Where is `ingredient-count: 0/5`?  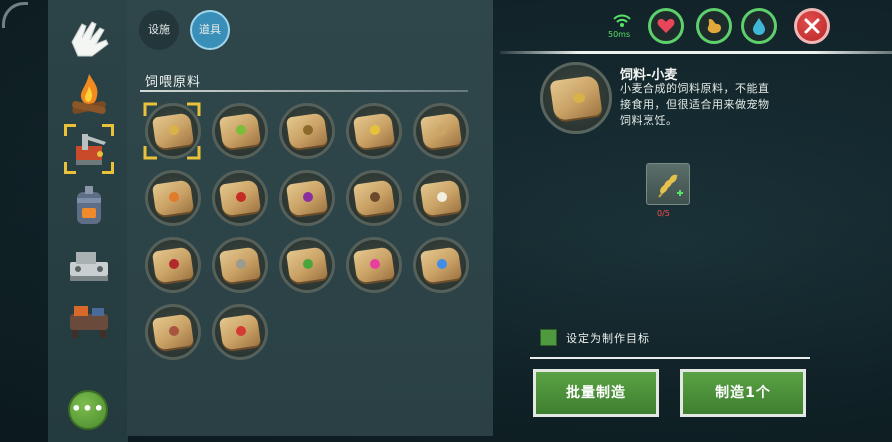 ingredient-count: 0/5 is located at coordinates (663, 213).